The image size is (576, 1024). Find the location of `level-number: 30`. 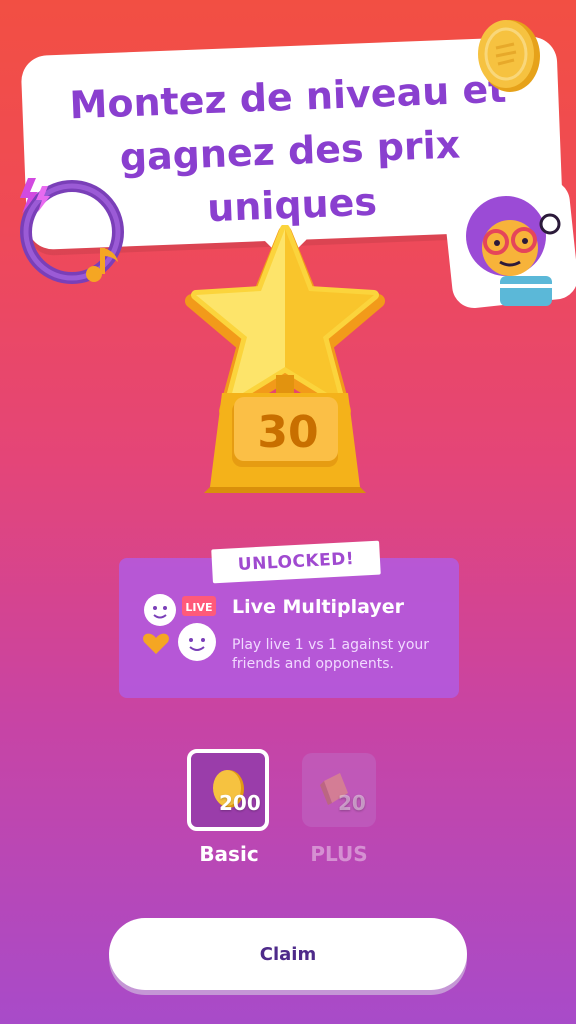

level-number: 30 is located at coordinates (288, 432).